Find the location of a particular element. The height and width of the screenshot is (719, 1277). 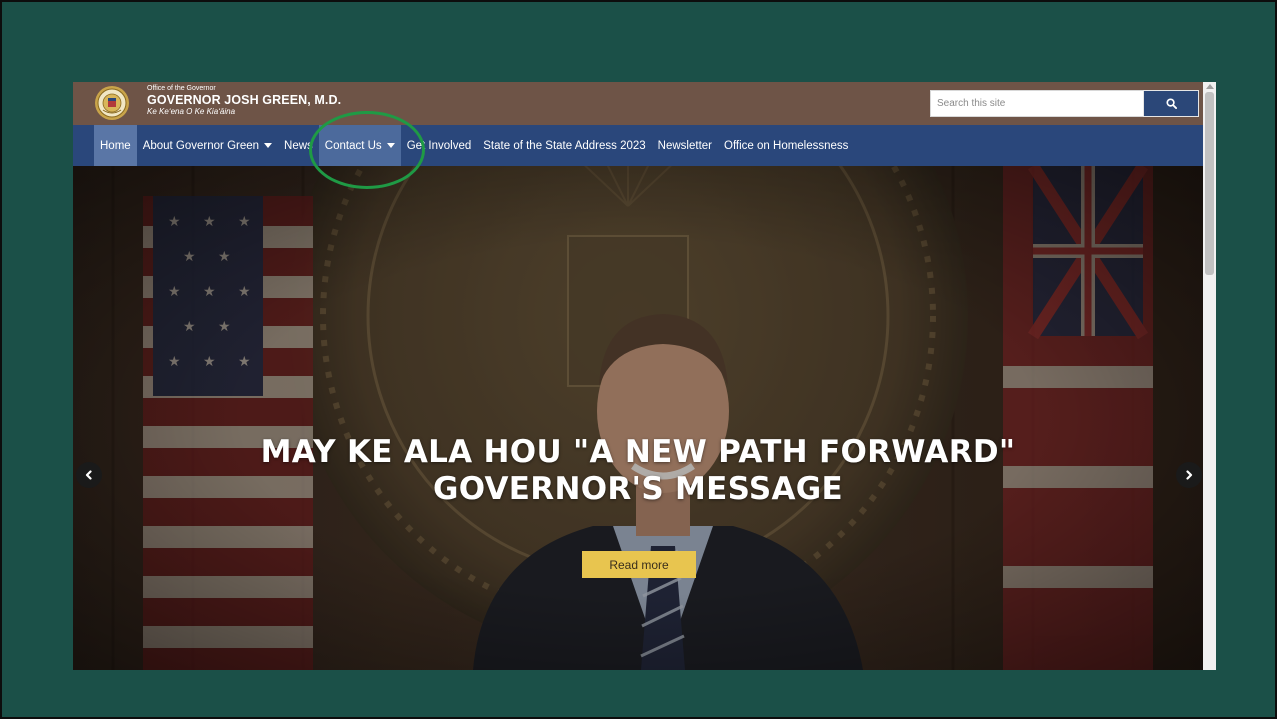

nav-item-state-of-state: State of the State Address 2023 is located at coordinates (564, 145).